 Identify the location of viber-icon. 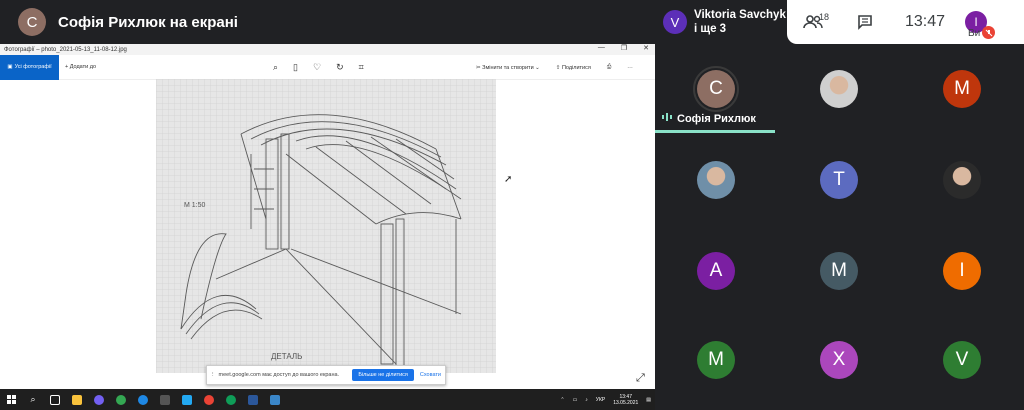
(99, 399).